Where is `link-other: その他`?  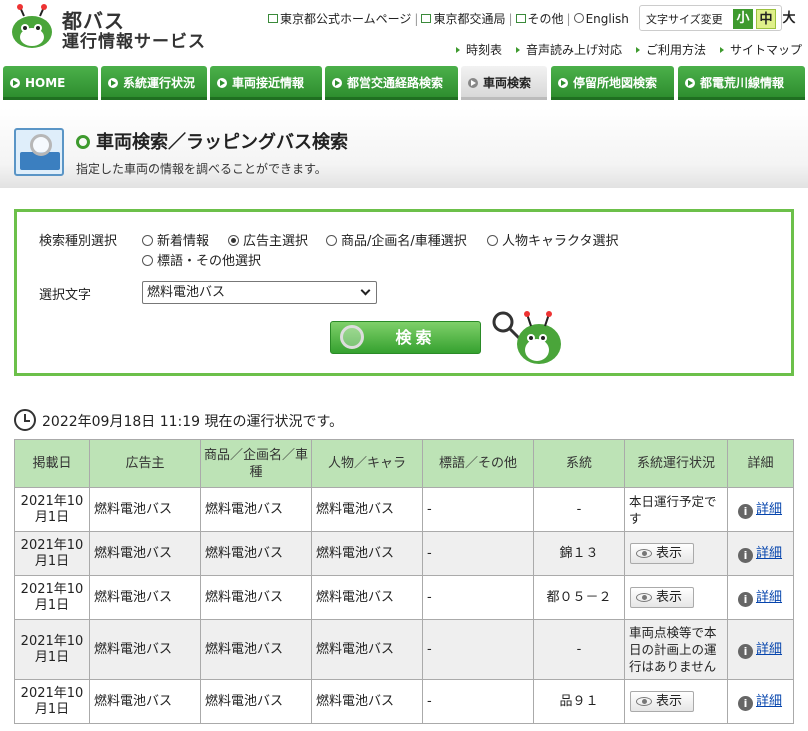 link-other: その他 is located at coordinates (539, 19).